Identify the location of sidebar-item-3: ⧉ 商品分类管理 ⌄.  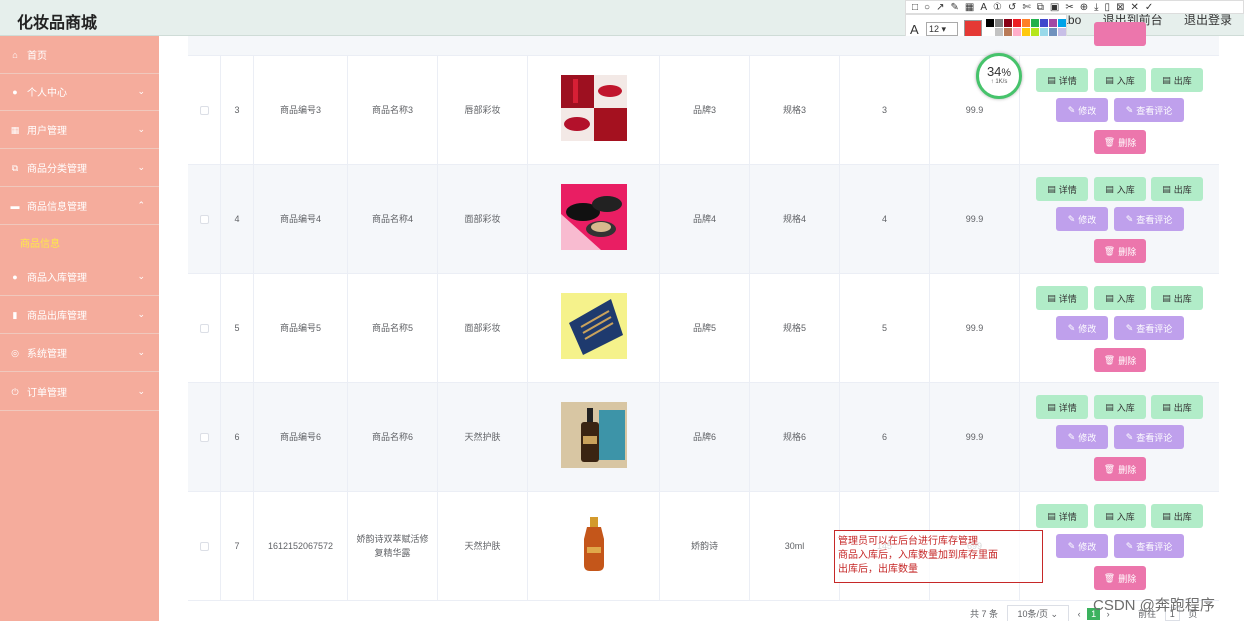
(79, 168).